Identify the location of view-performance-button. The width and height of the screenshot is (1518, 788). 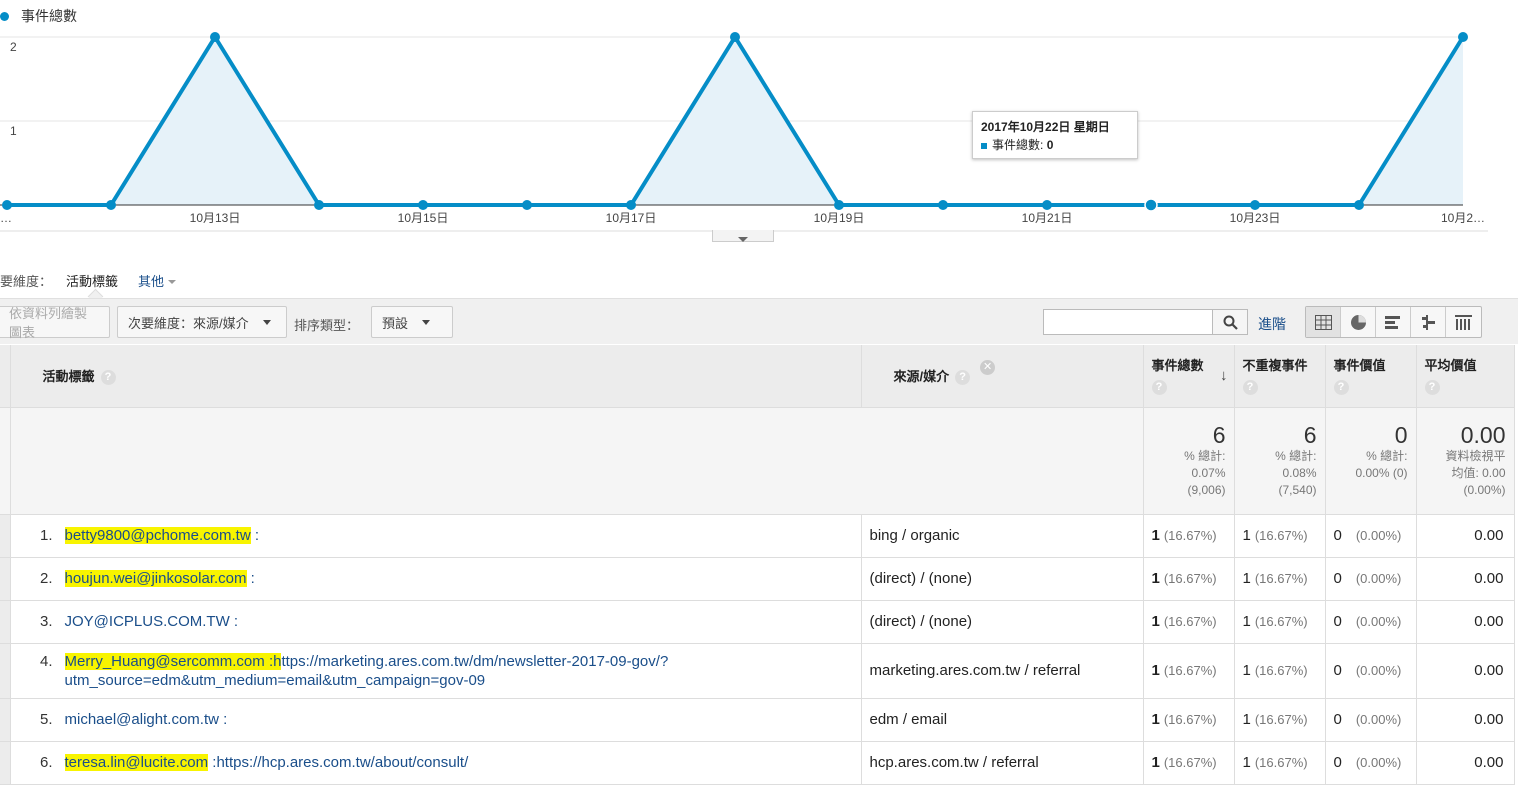
(1393, 322).